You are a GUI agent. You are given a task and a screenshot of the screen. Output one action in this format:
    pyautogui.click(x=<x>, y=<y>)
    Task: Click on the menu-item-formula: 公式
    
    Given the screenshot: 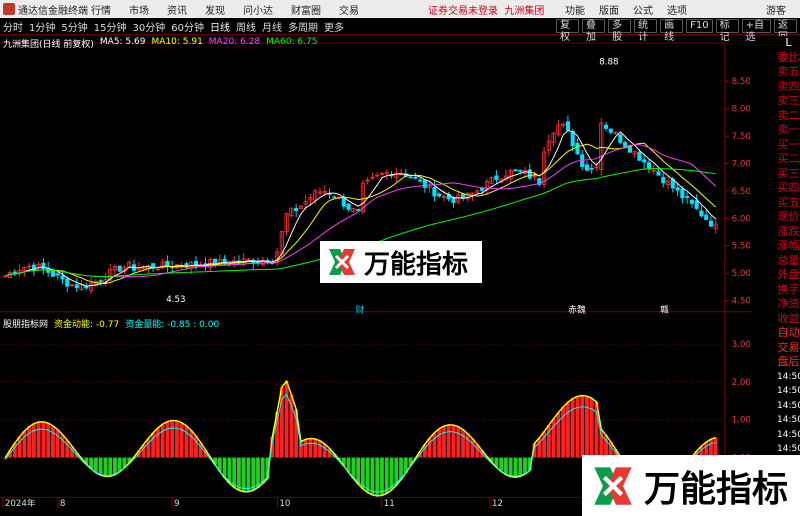 What is the action you would take?
    pyautogui.click(x=643, y=9)
    